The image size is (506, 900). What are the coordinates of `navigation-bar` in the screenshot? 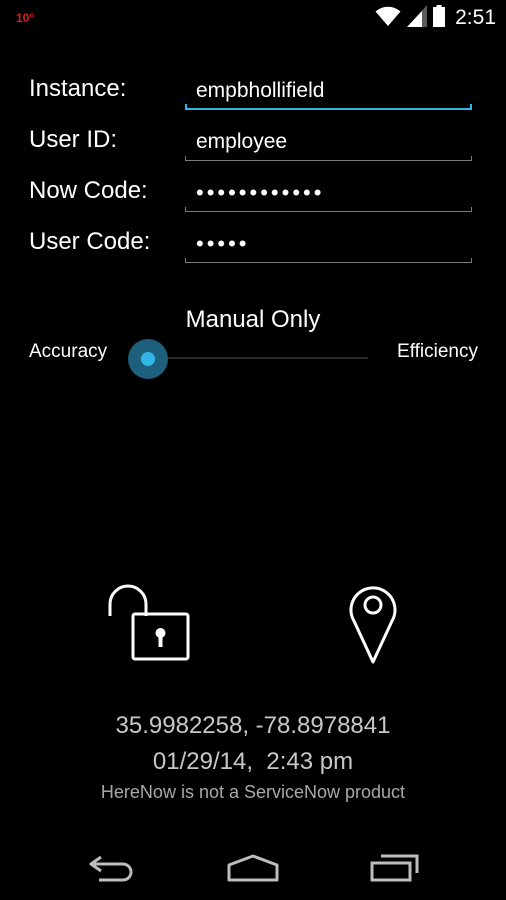 It's located at (253, 868).